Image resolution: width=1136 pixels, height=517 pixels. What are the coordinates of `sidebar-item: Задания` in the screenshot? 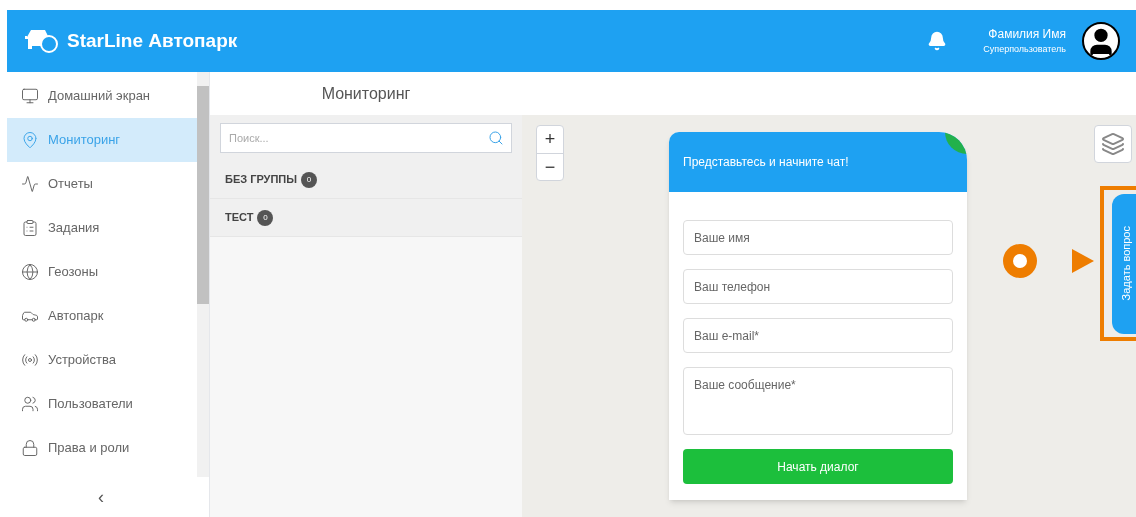 It's located at (102, 228).